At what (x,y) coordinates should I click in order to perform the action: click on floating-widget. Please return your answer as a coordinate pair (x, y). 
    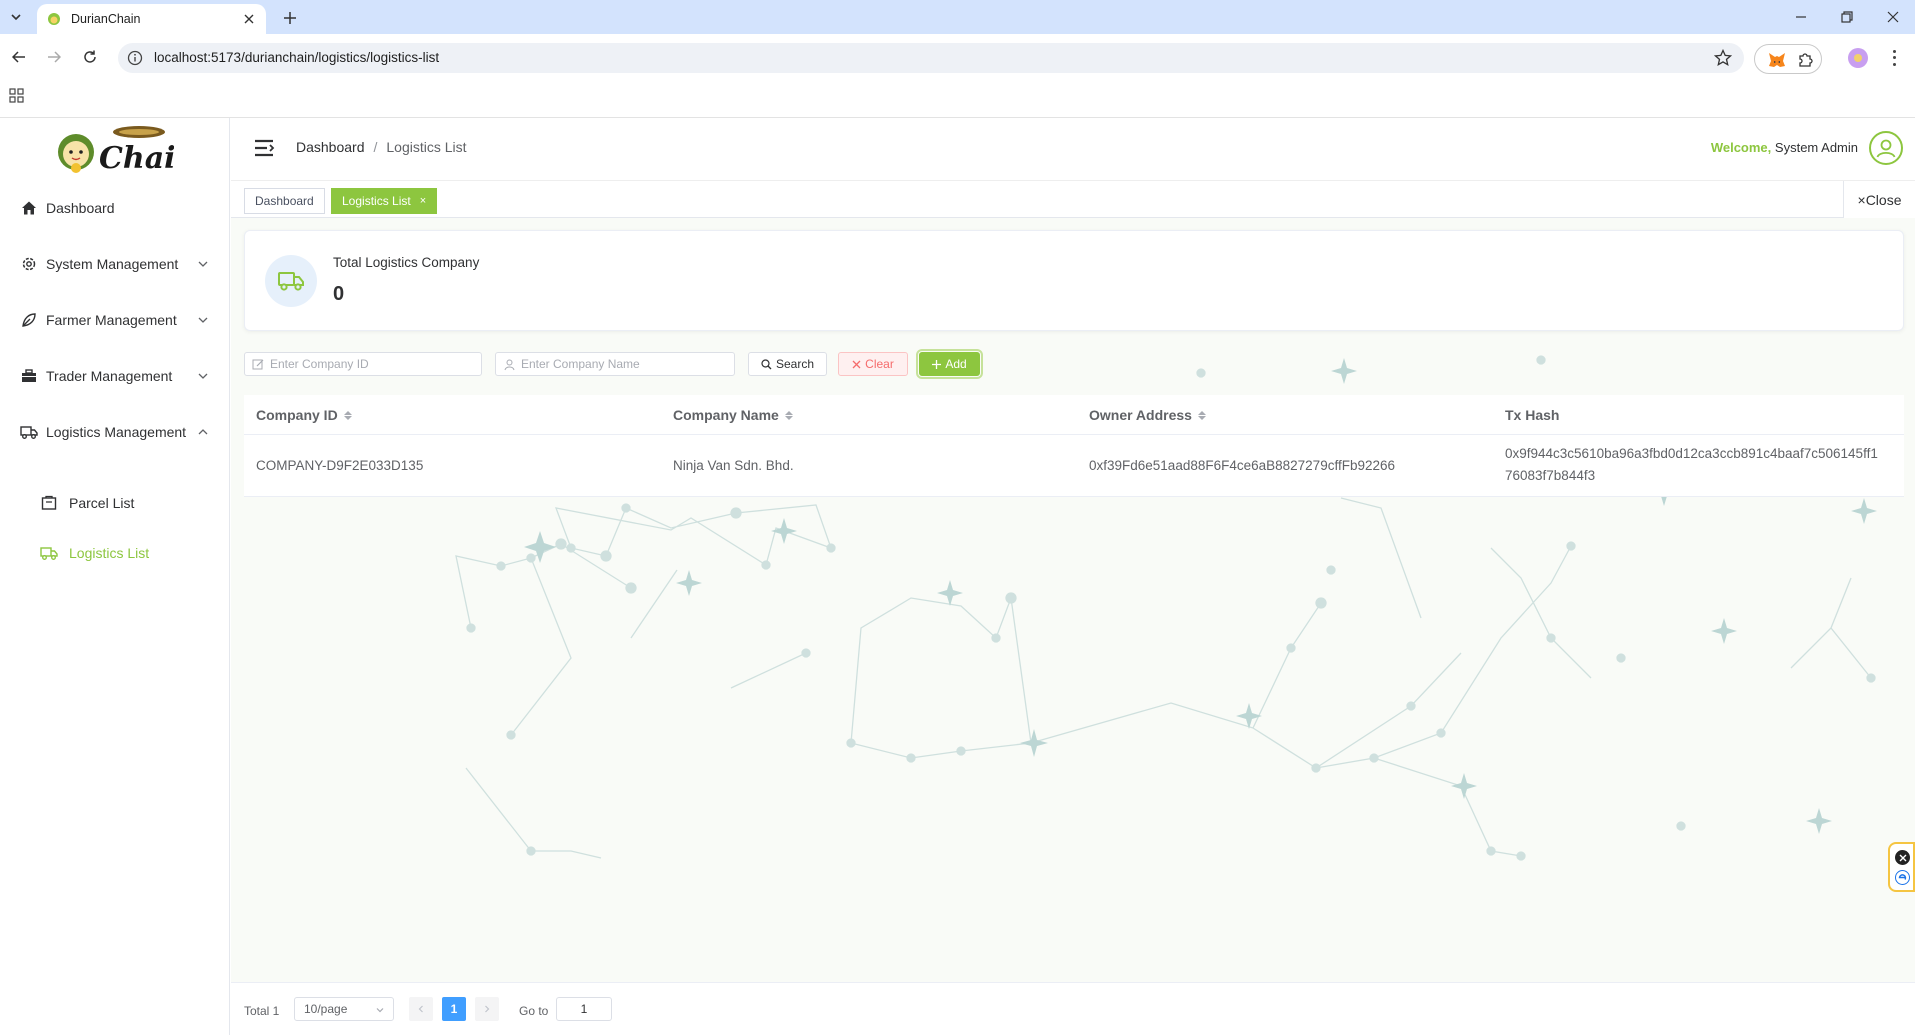
    Looking at the image, I should click on (1901, 867).